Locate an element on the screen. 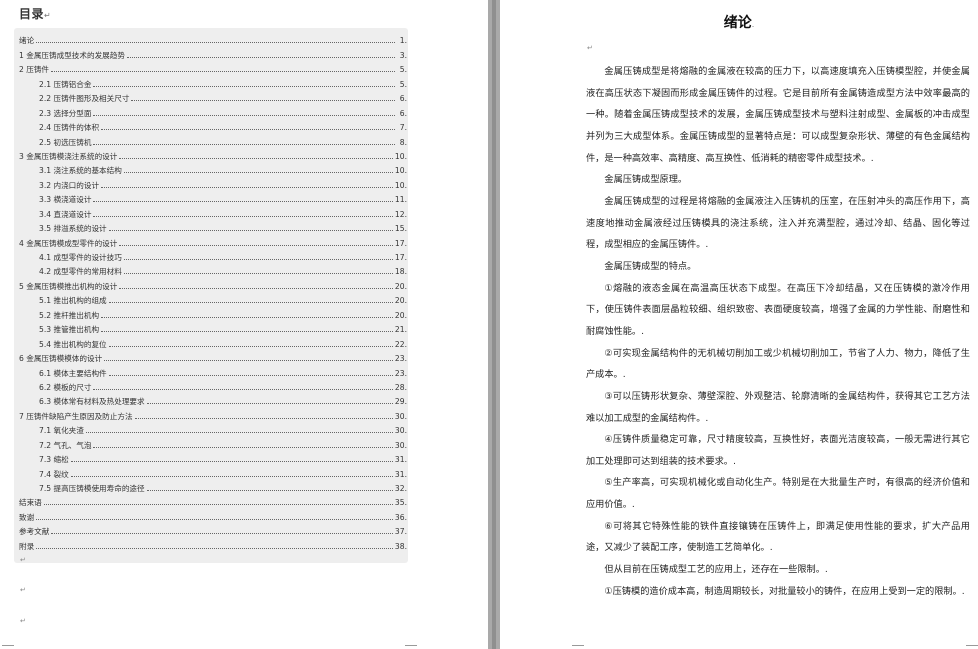  toc-entry: 致谢 36. is located at coordinates (213, 515).